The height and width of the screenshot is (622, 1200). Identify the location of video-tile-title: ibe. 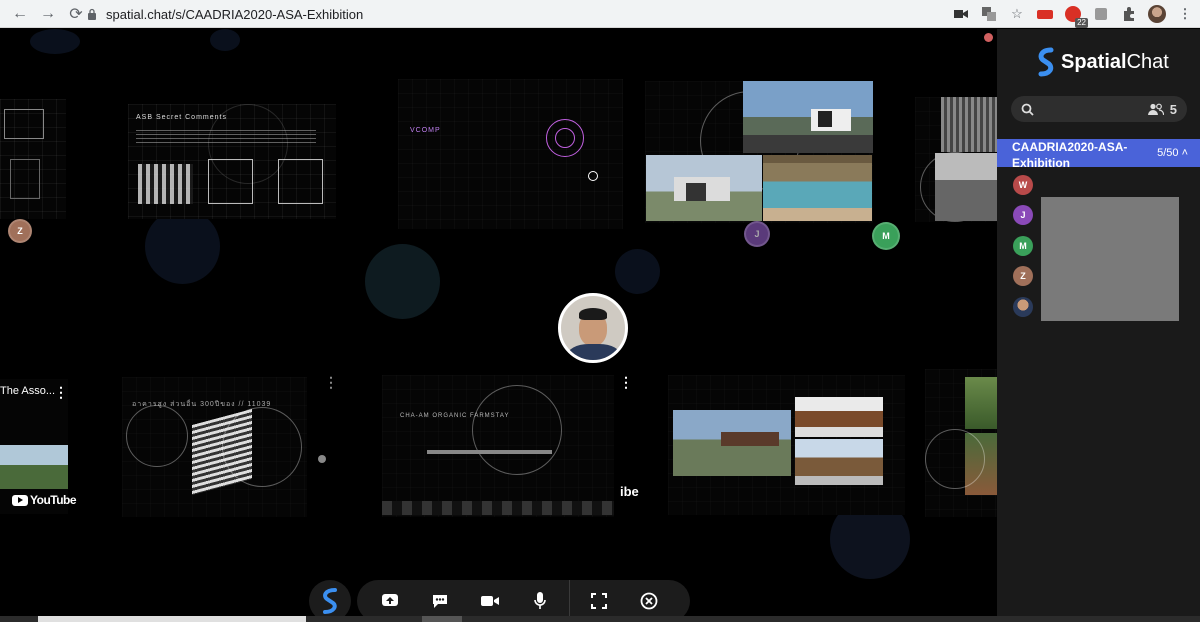
(629, 491).